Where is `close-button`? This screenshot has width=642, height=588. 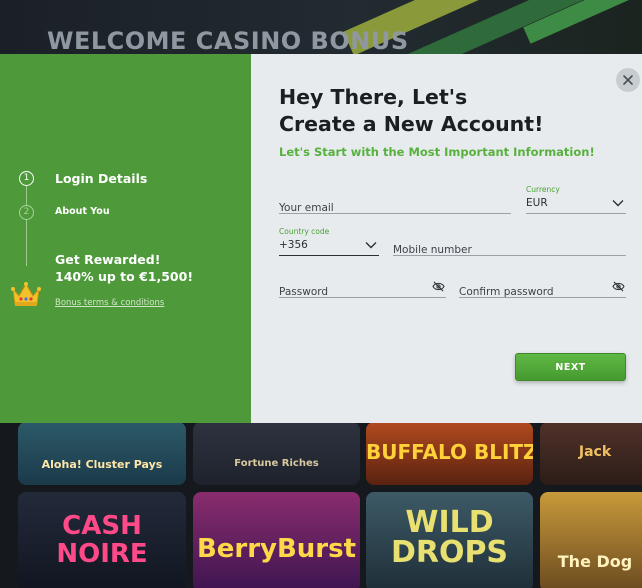
close-button is located at coordinates (628, 80).